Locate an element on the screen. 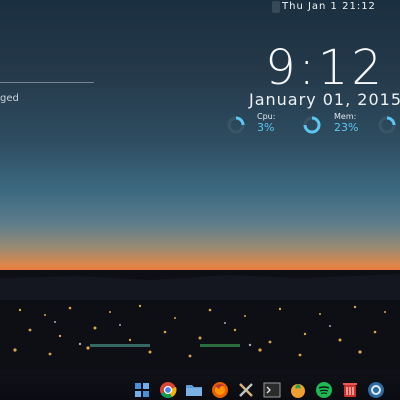 The width and height of the screenshot is (400, 400). tools-icon is located at coordinates (246, 390).